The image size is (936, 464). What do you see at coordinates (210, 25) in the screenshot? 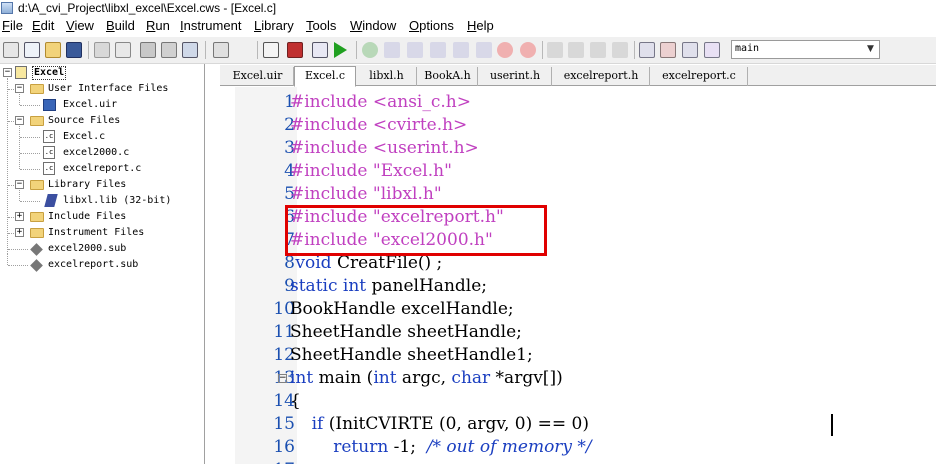
I see `menu-instrument: Instrument` at bounding box center [210, 25].